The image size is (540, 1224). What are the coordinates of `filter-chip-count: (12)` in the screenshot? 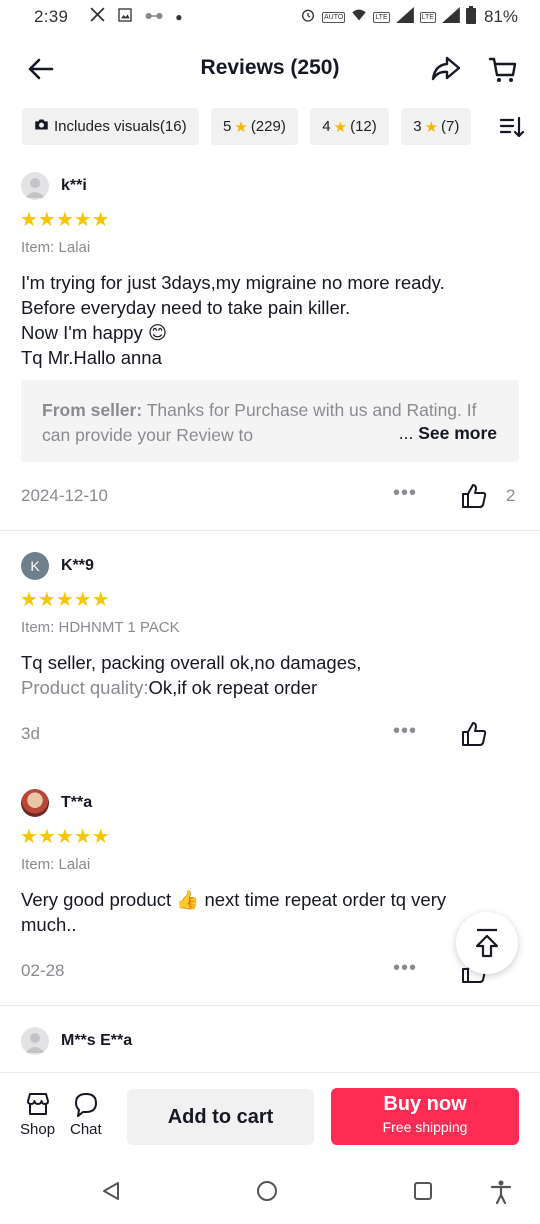 It's located at (363, 126).